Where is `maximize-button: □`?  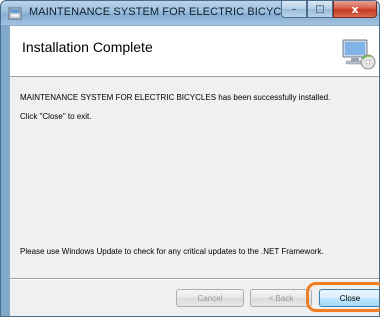
maximize-button: □ is located at coordinates (320, 9).